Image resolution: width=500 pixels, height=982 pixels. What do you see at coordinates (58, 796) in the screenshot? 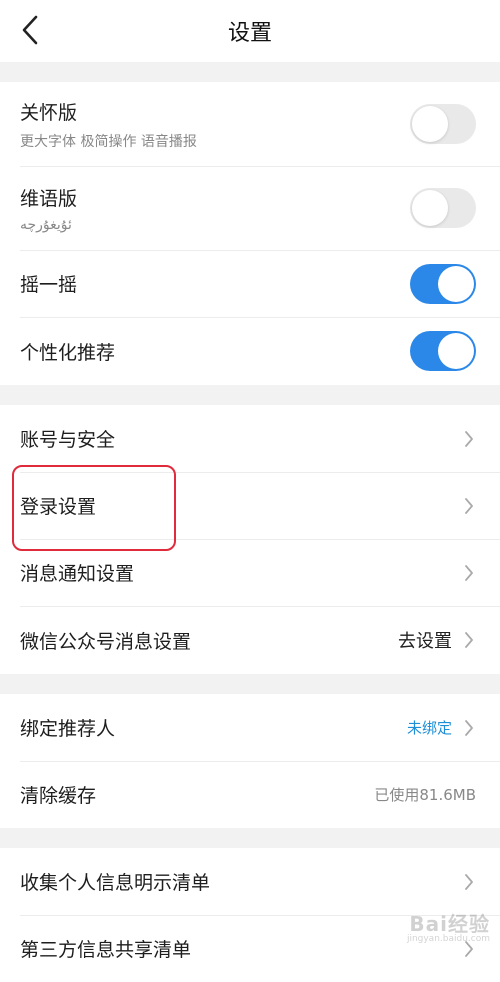
I see `clear-cache-label: 清除缓存` at bounding box center [58, 796].